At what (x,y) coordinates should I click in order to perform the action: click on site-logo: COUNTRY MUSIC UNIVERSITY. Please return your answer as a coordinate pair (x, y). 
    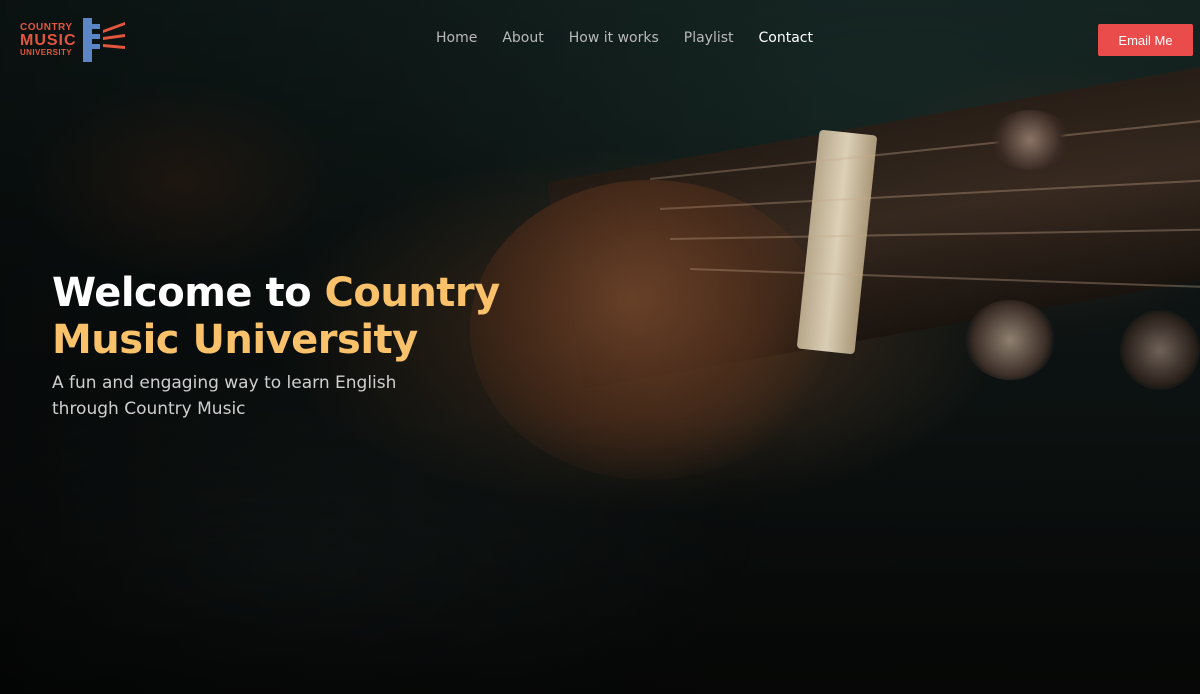
    Looking at the image, I should click on (75, 40).